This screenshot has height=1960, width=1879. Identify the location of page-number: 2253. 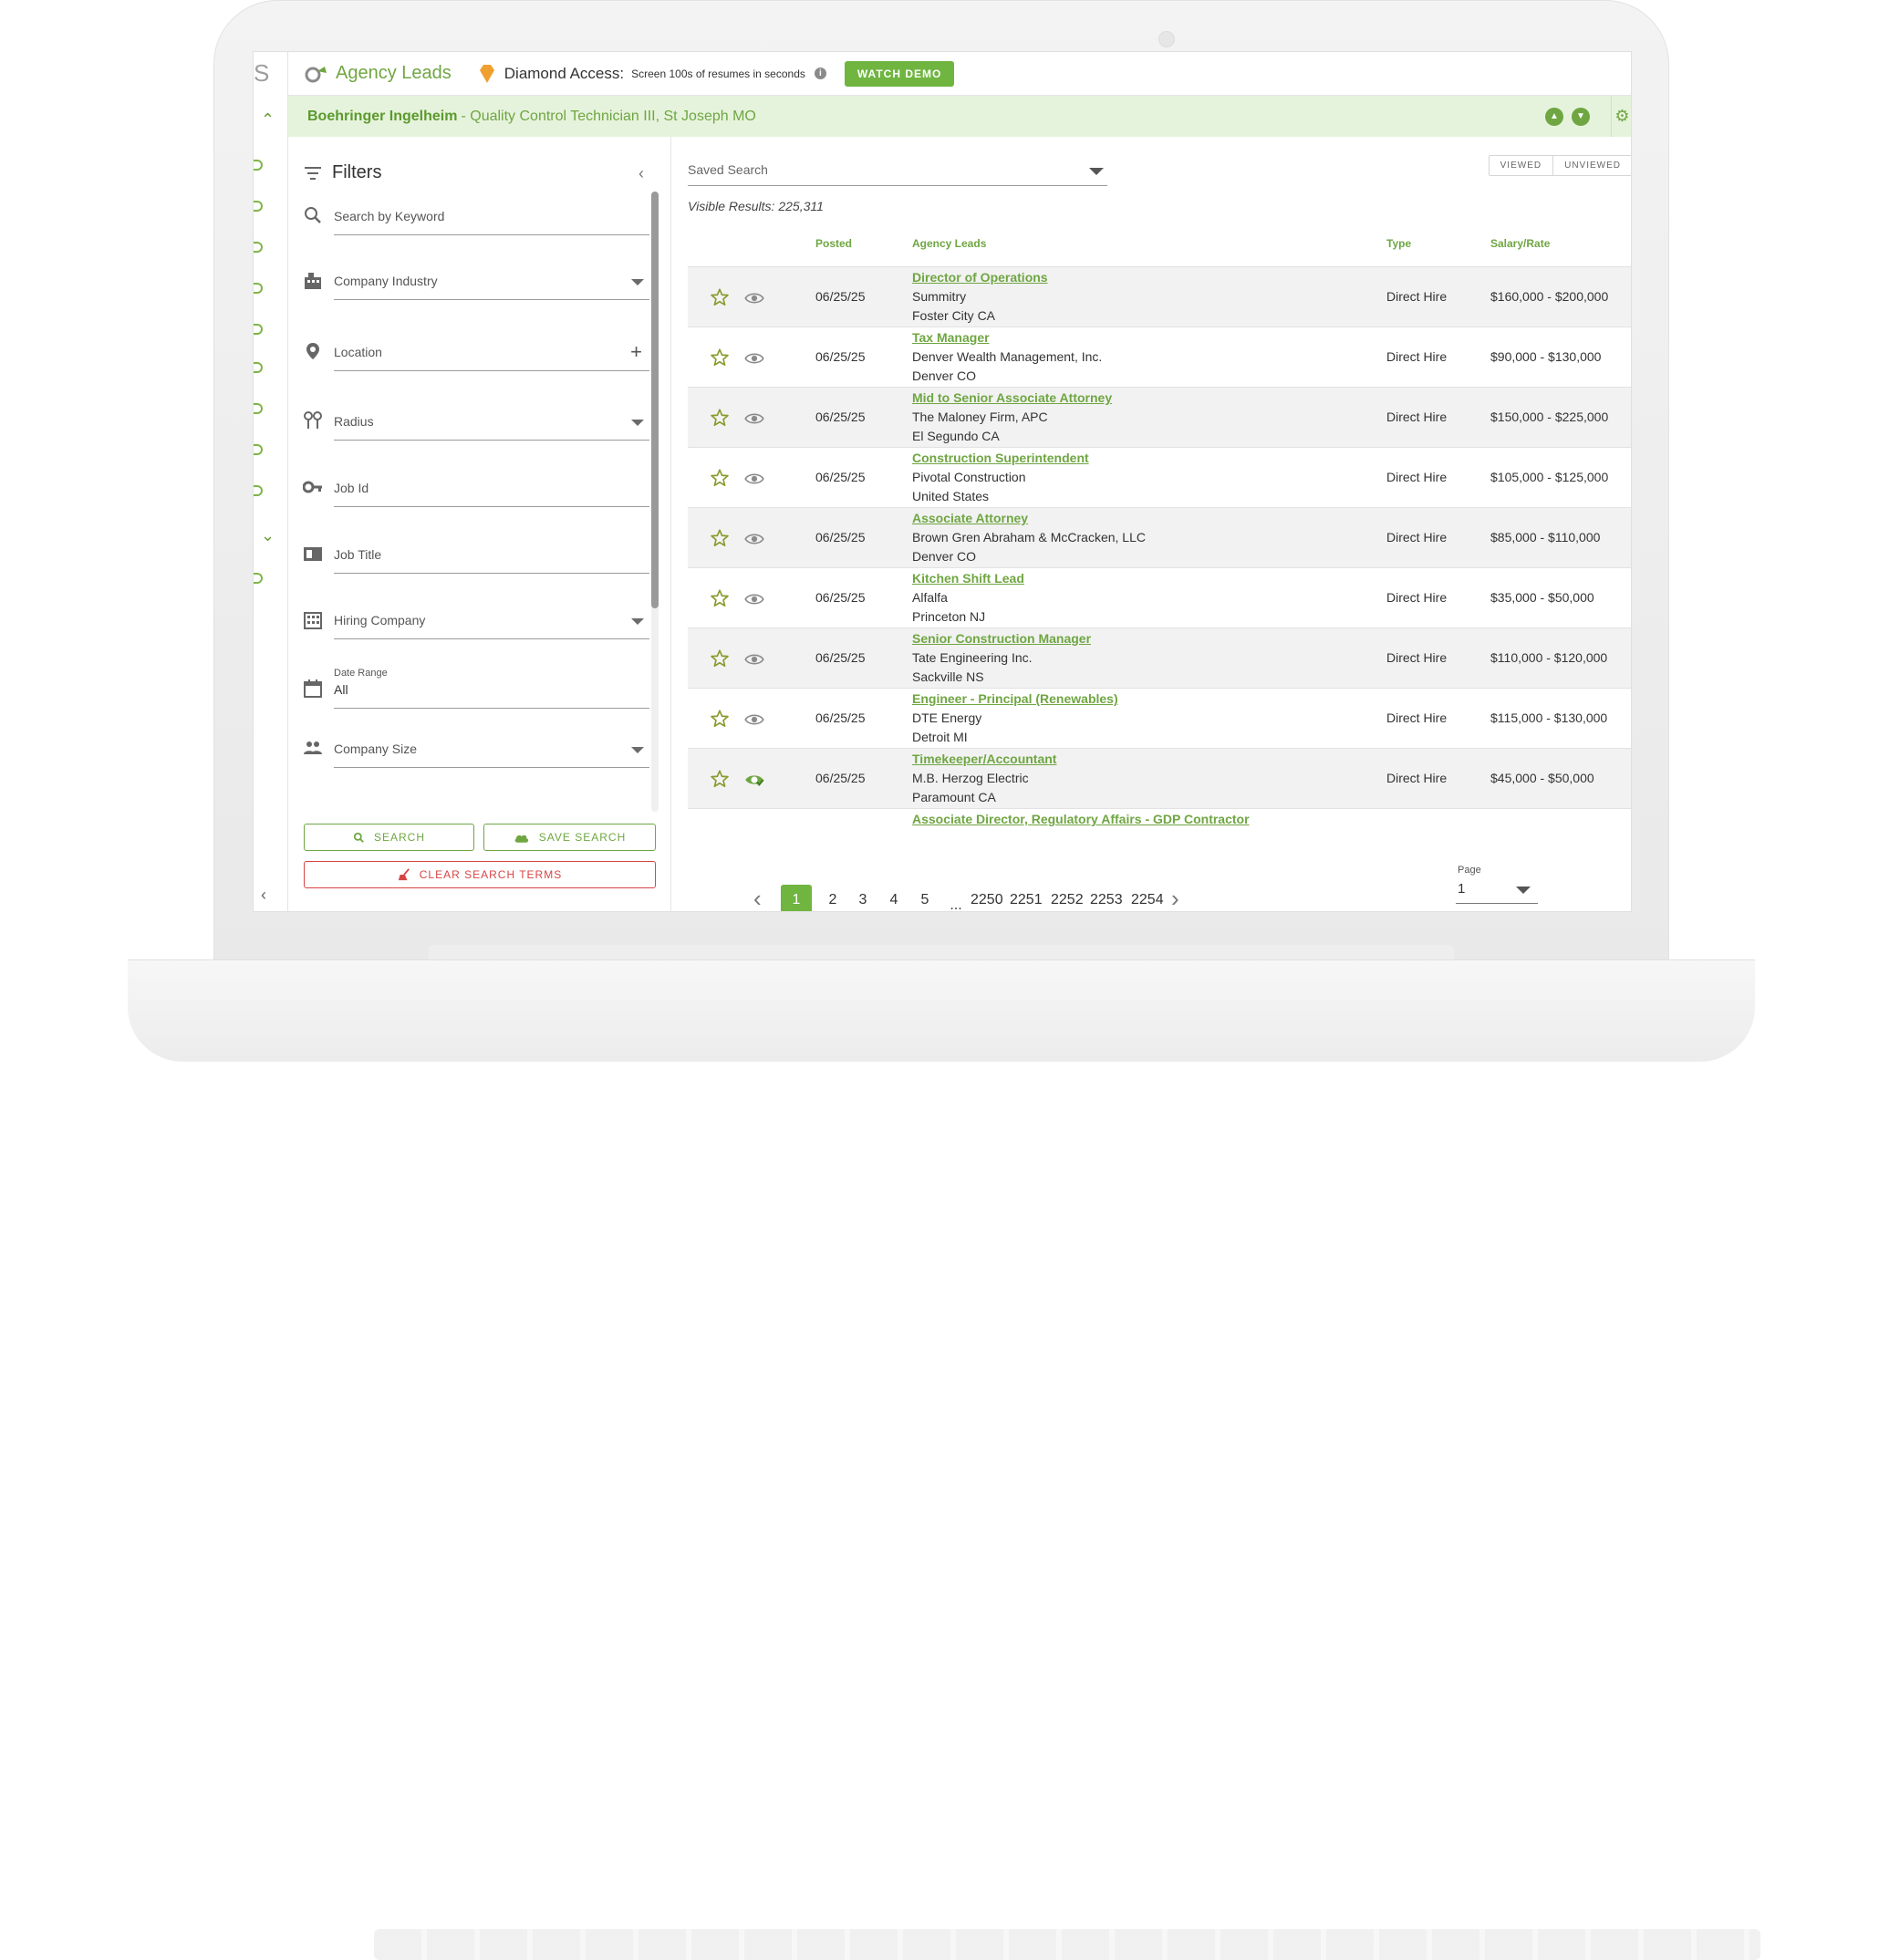
(1106, 898).